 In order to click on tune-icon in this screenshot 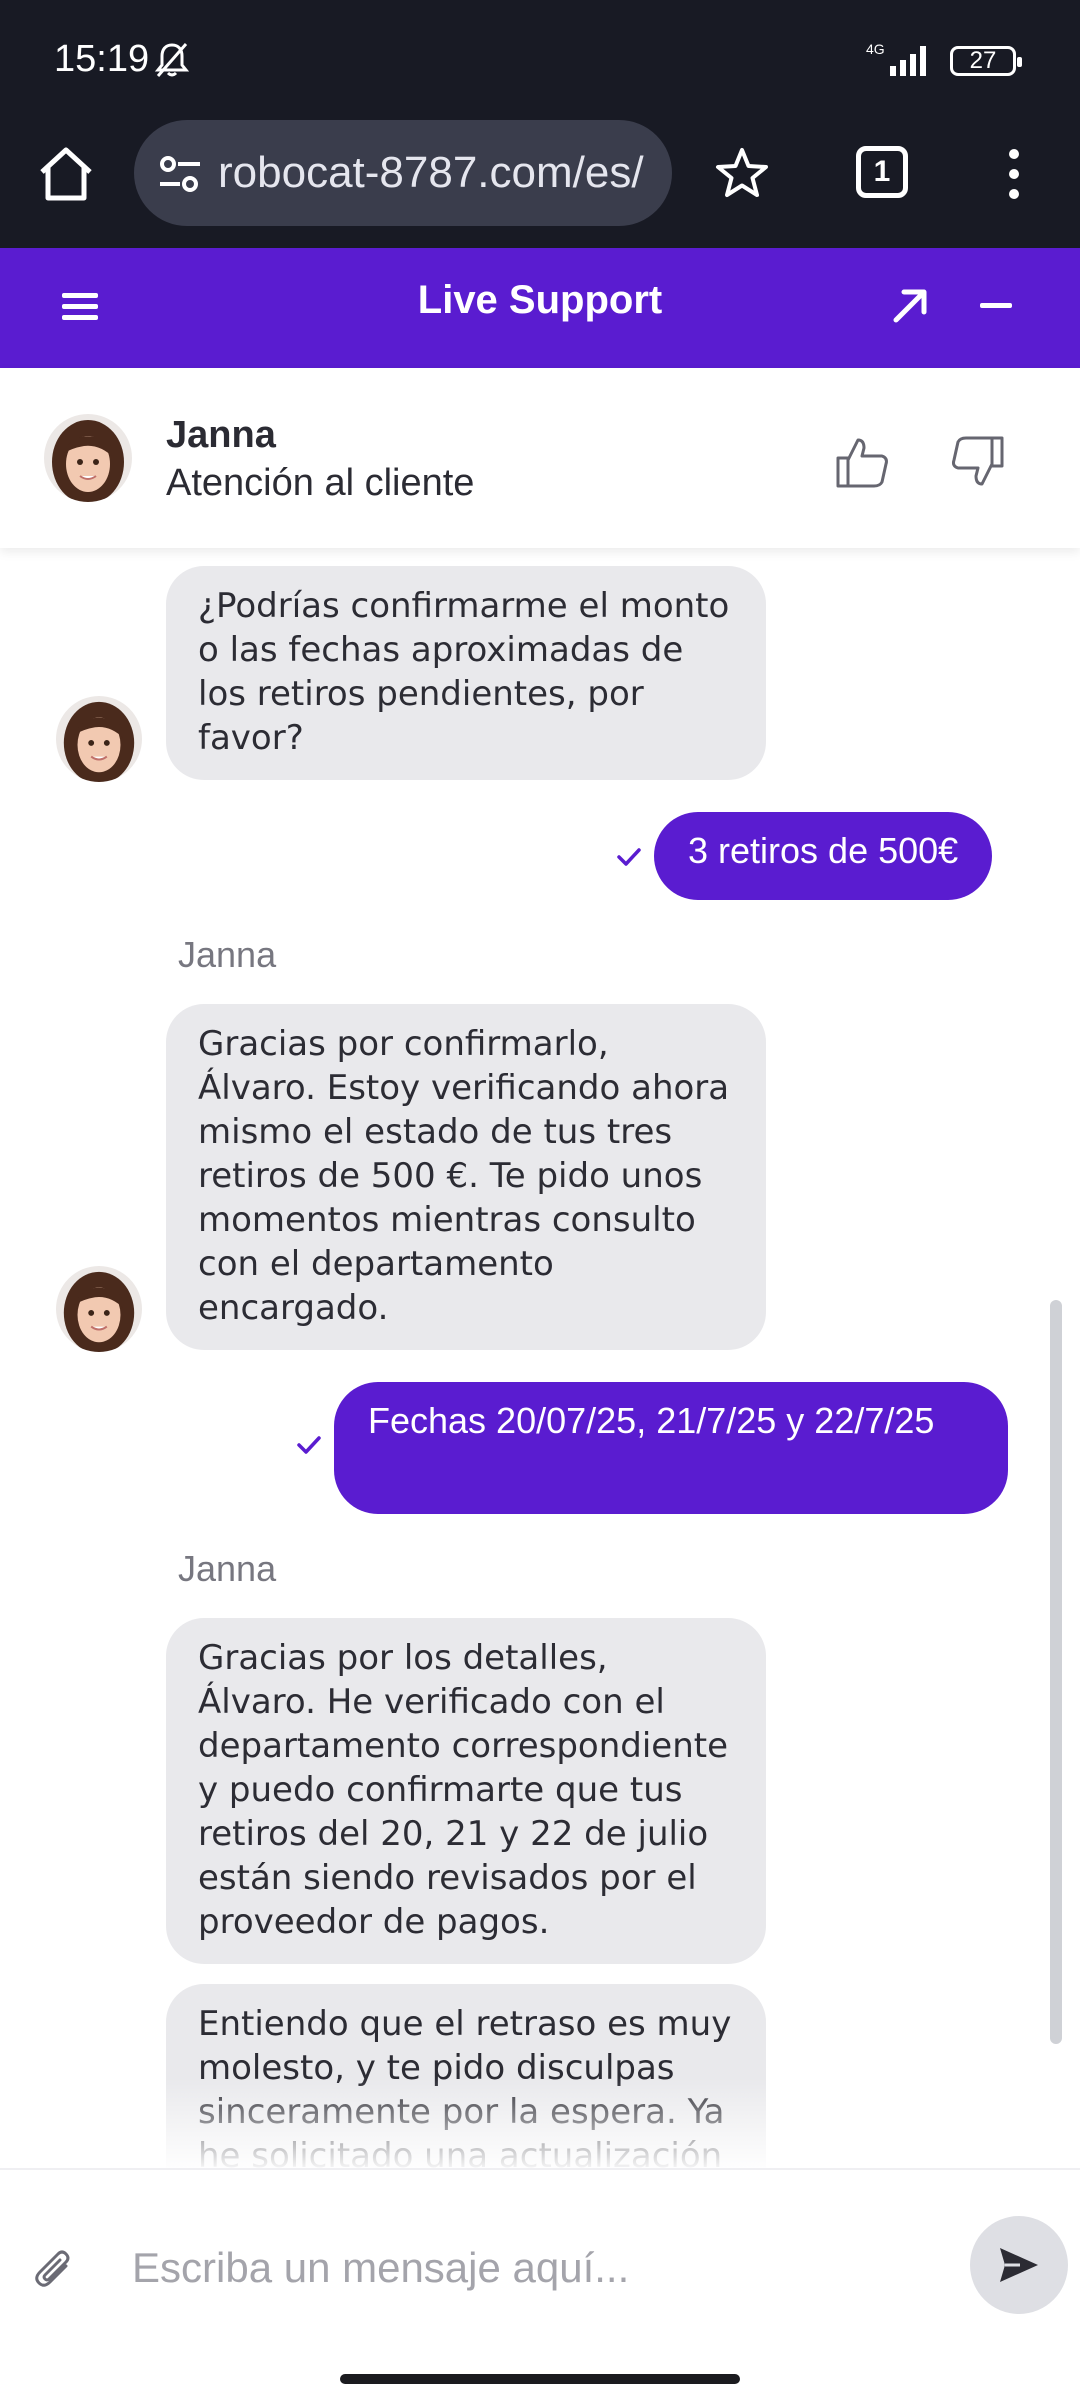, I will do `click(180, 174)`.